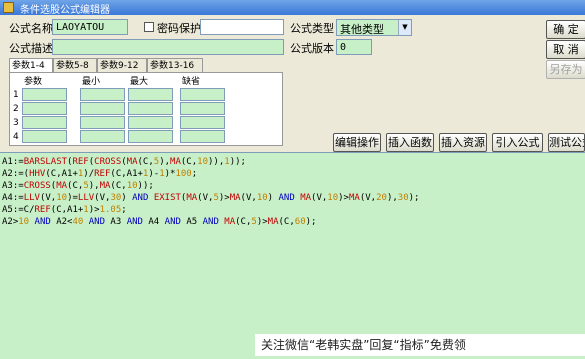 This screenshot has width=585, height=359. Describe the element at coordinates (13, 198) in the screenshot. I see `formula-token: A4:=` at that location.